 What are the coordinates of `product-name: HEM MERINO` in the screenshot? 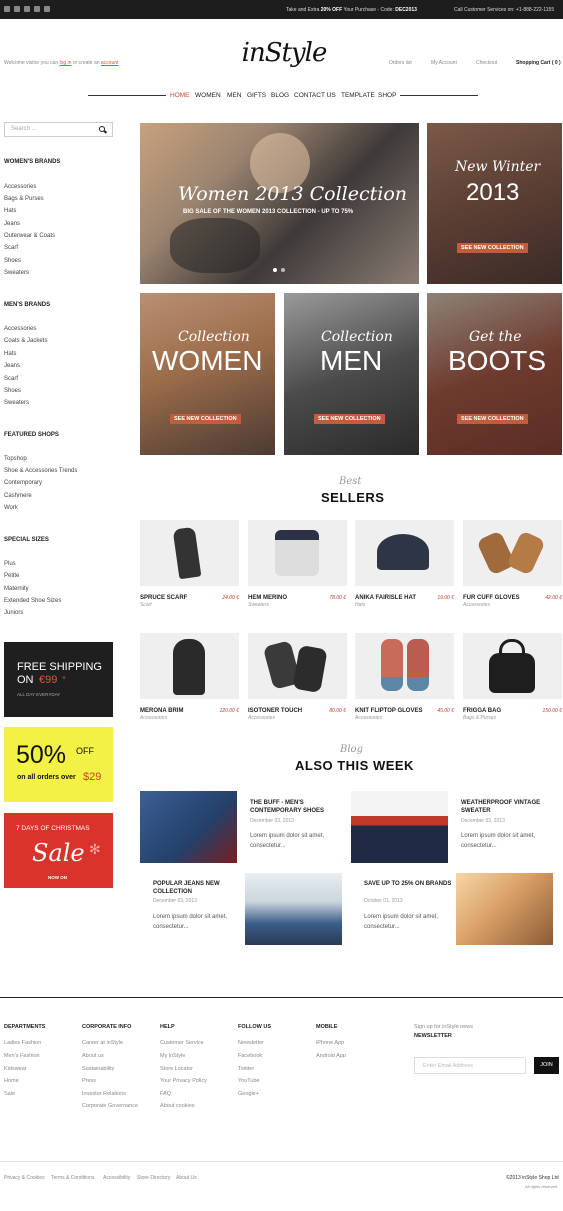 It's located at (267, 598).